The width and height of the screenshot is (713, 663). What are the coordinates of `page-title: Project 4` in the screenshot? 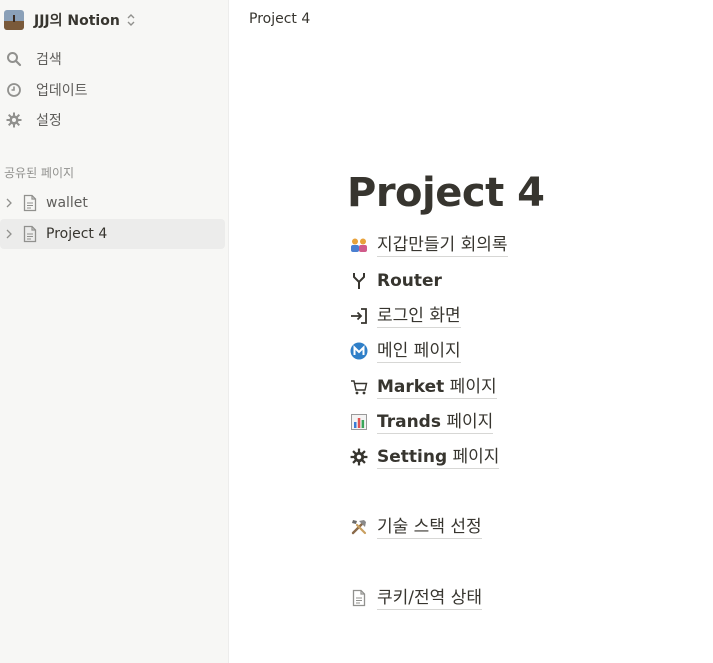 It's located at (446, 193).